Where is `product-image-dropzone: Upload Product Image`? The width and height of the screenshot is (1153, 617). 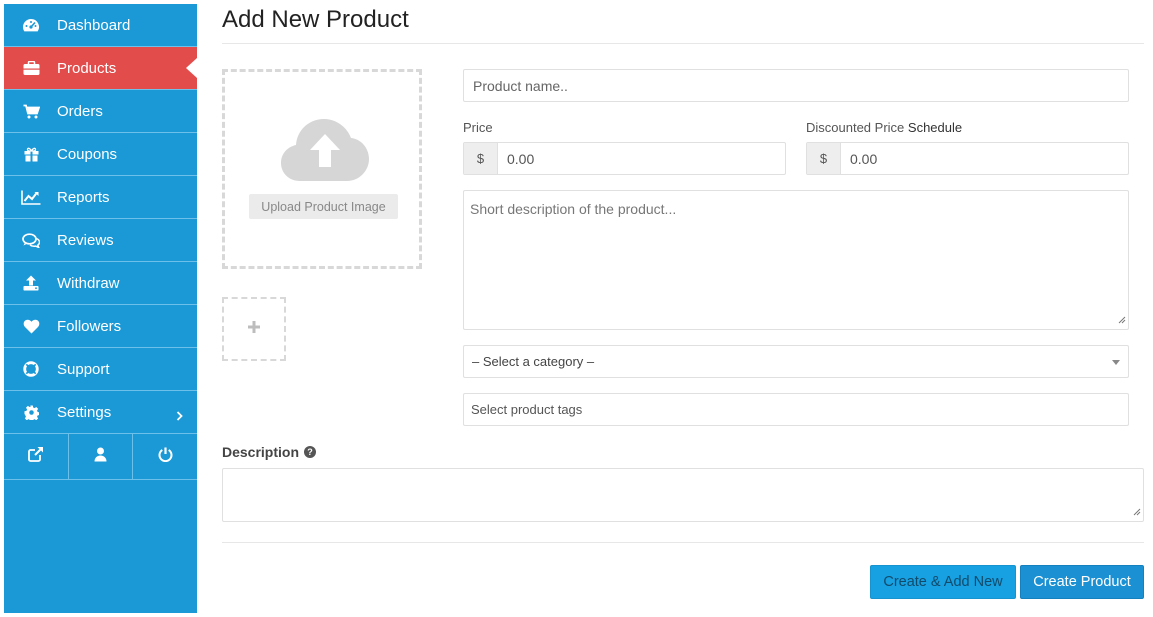 product-image-dropzone: Upload Product Image is located at coordinates (322, 169).